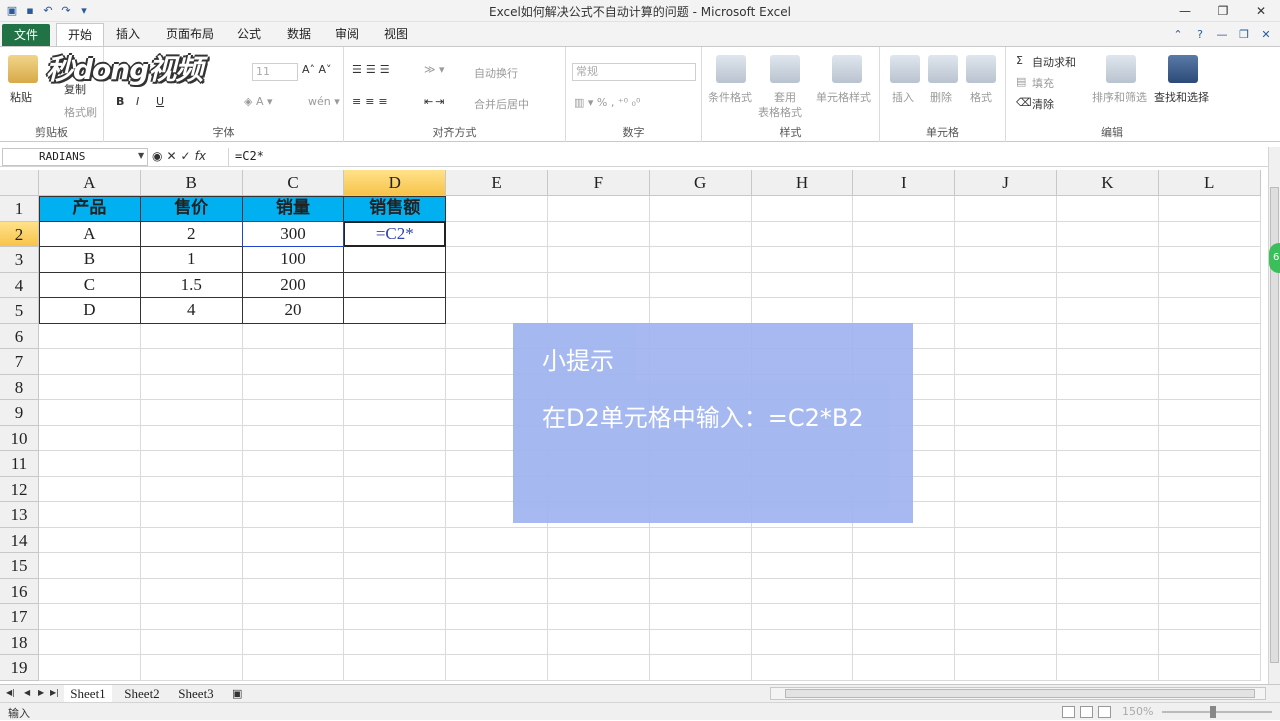 Image resolution: width=1280 pixels, height=721 pixels. I want to click on column-header-a: A, so click(90, 183).